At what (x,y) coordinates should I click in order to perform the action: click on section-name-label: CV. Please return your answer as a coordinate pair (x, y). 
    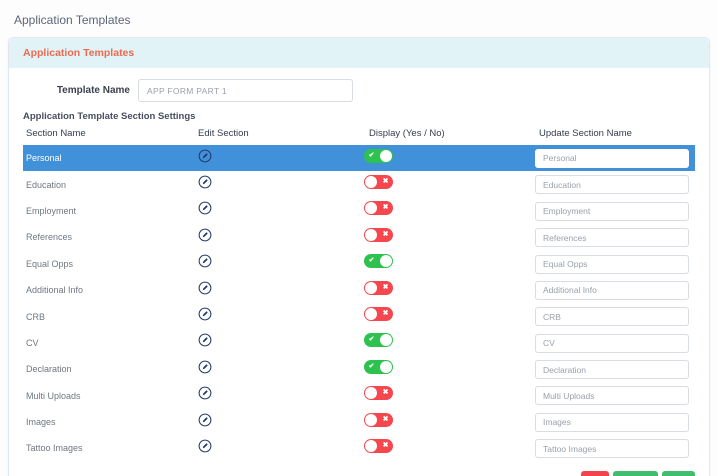
    Looking at the image, I should click on (32, 342).